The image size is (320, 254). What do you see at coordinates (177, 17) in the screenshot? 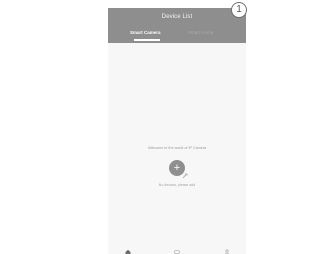
I see `page-title: Device List` at bounding box center [177, 17].